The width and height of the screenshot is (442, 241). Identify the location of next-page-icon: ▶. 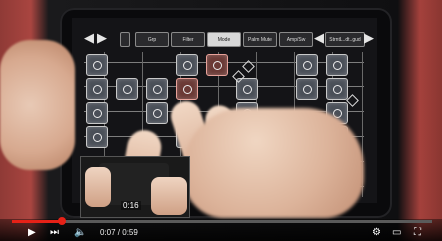
(102, 38).